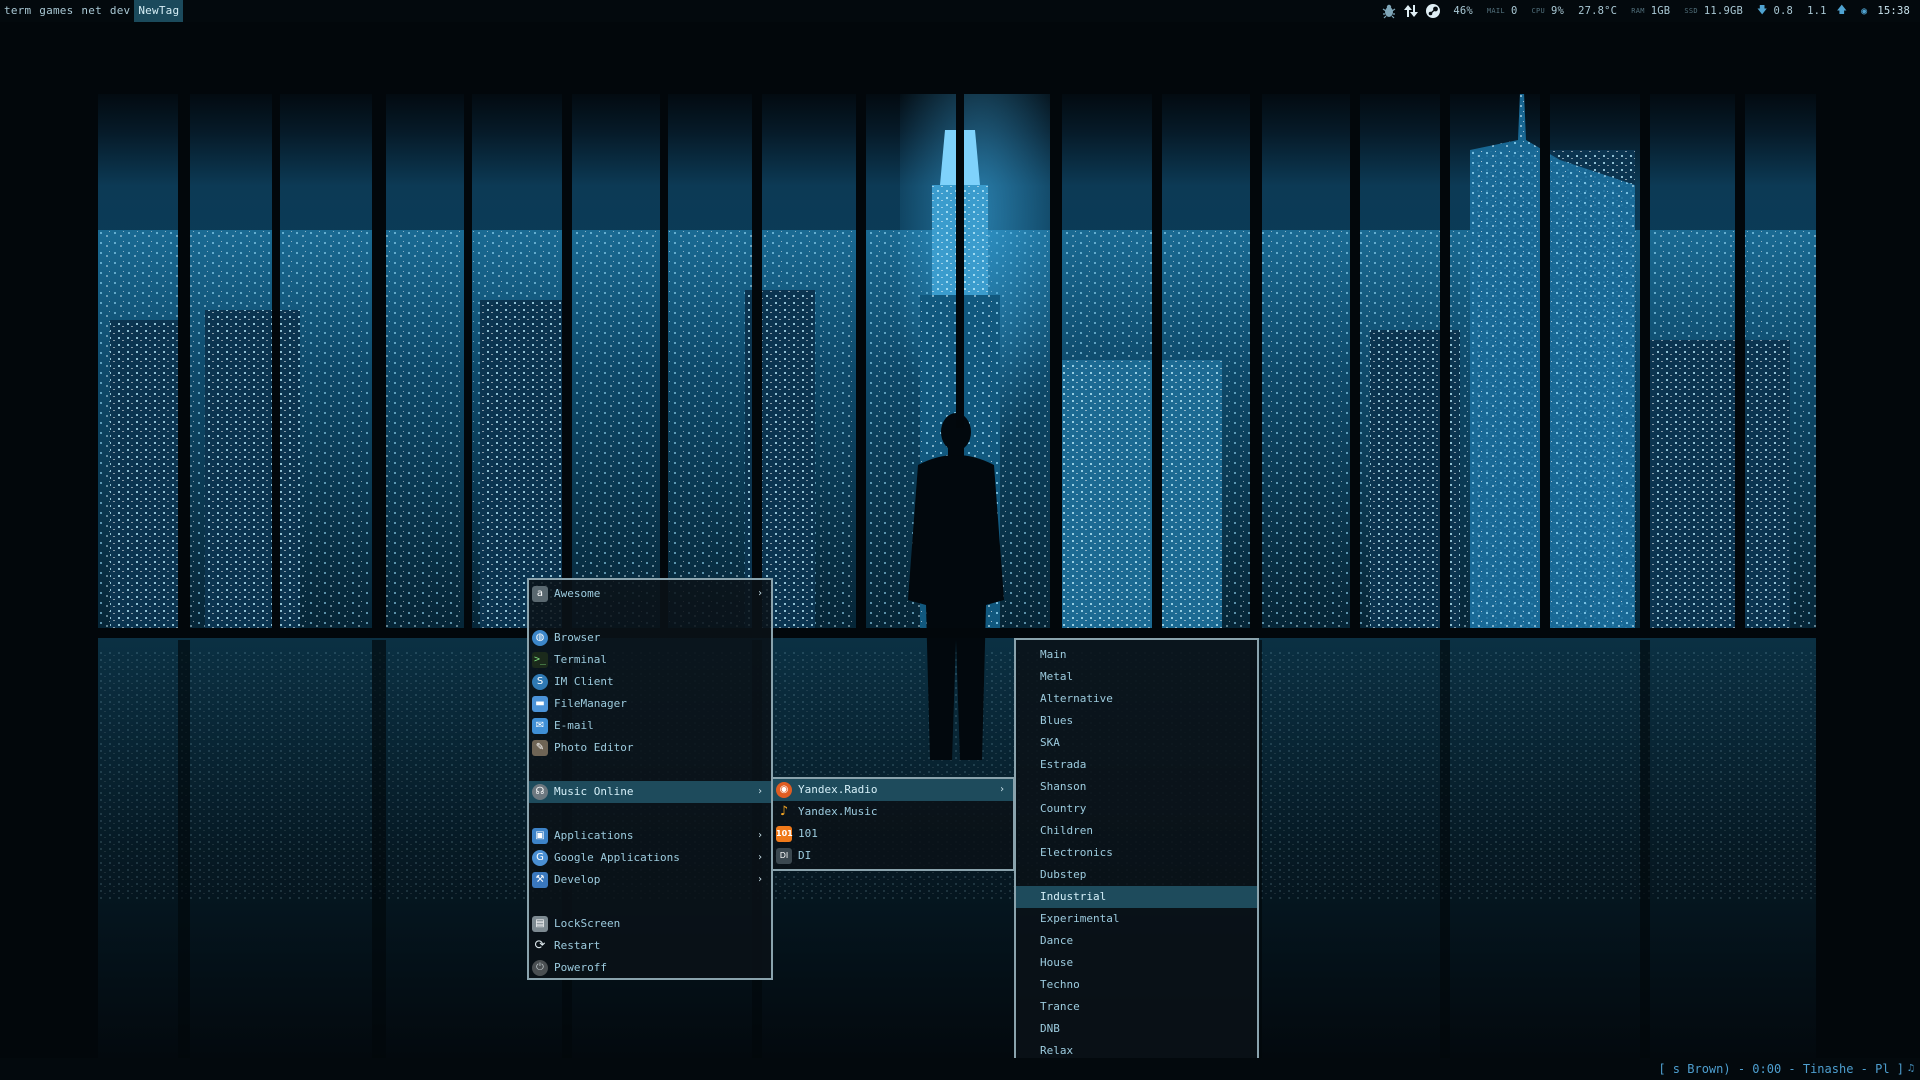 The width and height of the screenshot is (1920, 1080). What do you see at coordinates (540, 638) in the screenshot?
I see `browser-icon: ◍` at bounding box center [540, 638].